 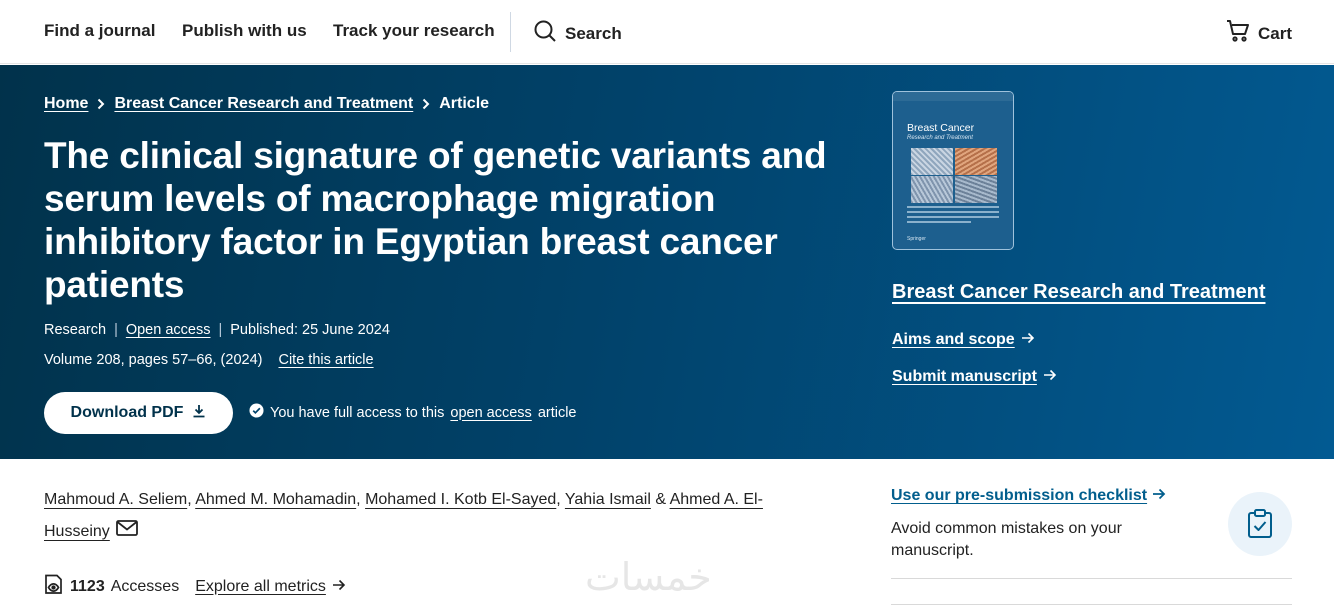 What do you see at coordinates (275, 499) in the screenshot?
I see `author-link: Ahmed M. Mohamadin` at bounding box center [275, 499].